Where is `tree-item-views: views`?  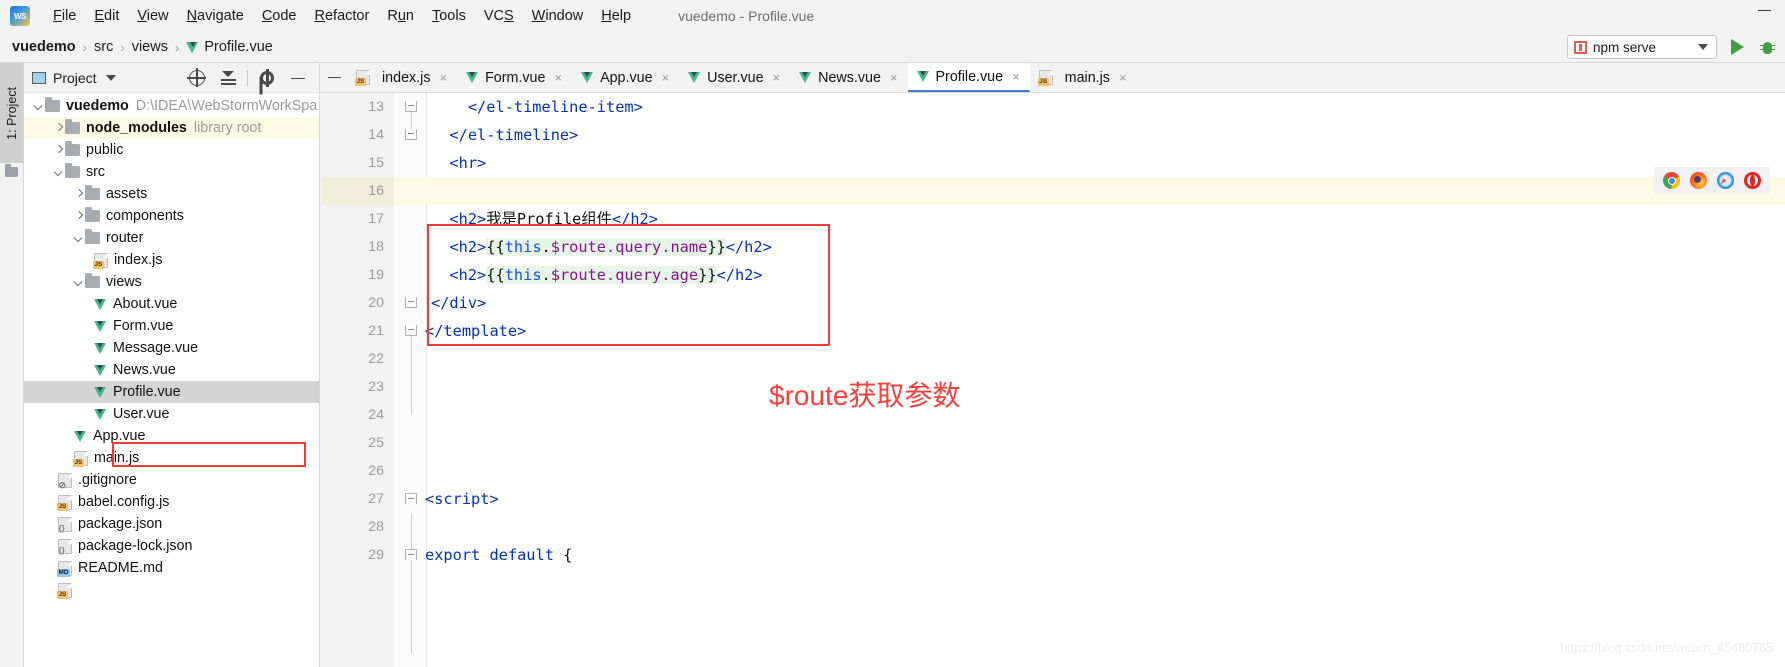
tree-item-views: views is located at coordinates (171, 282).